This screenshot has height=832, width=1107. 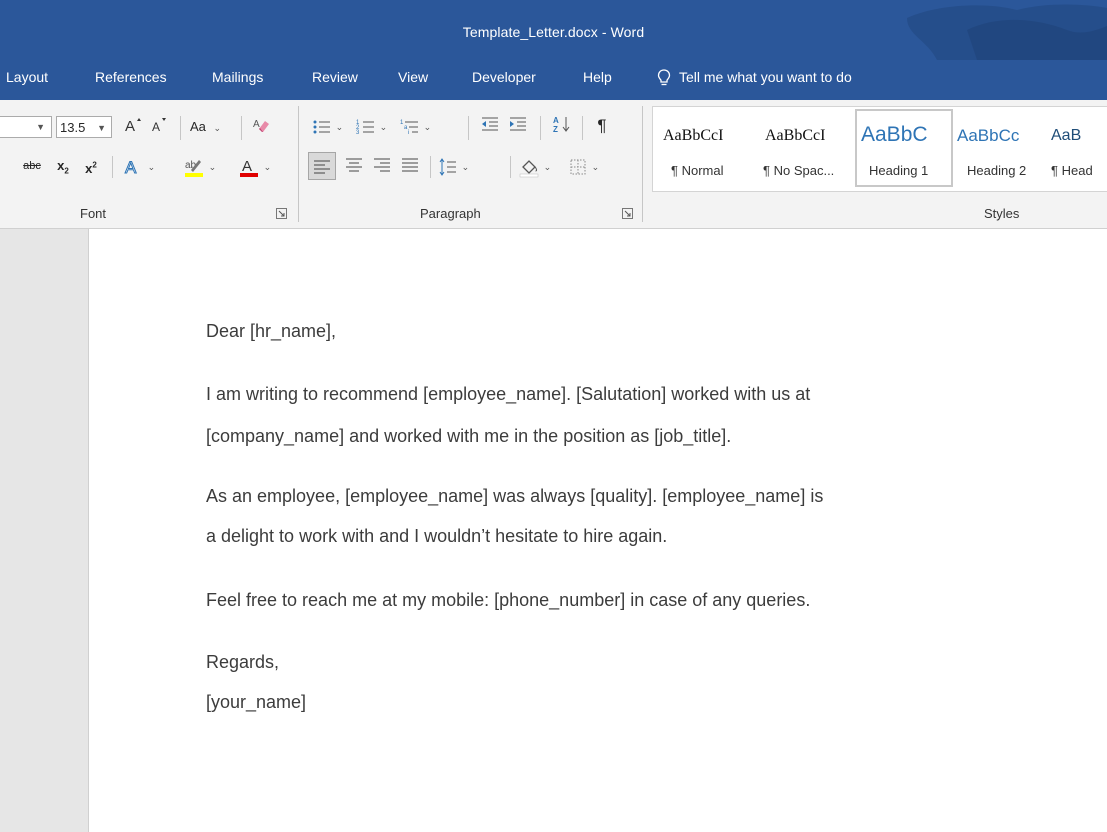 I want to click on clear-formatting-button: A, so click(x=261, y=127).